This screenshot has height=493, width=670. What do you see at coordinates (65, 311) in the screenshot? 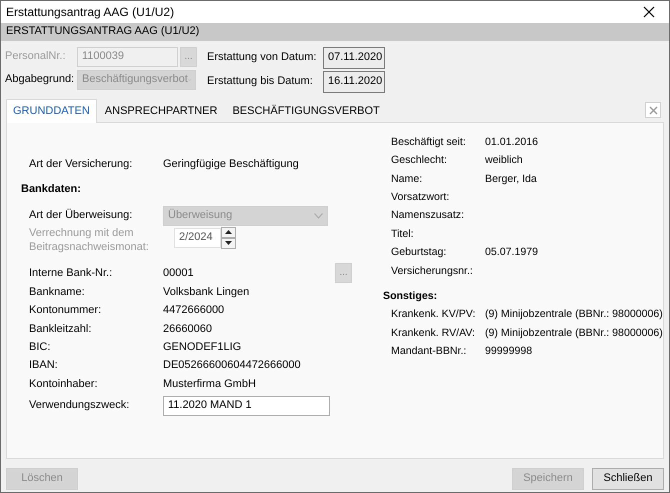
I see `field-label: Kontonummer:` at bounding box center [65, 311].